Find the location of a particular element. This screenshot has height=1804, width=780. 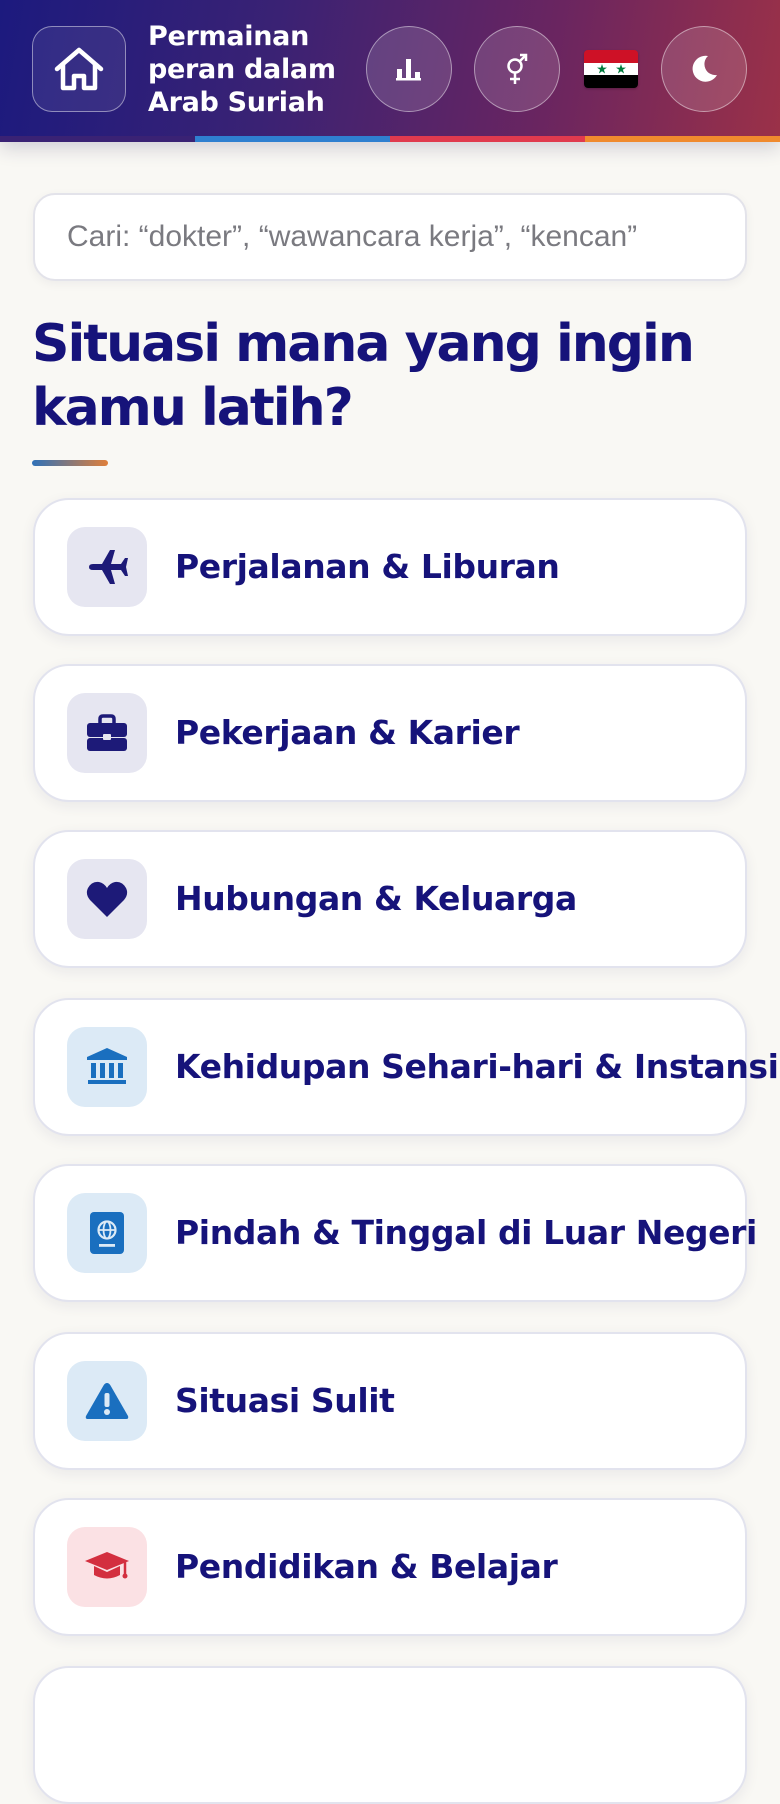

category-difficult-situations: Situasi Sulit is located at coordinates (390, 1401).